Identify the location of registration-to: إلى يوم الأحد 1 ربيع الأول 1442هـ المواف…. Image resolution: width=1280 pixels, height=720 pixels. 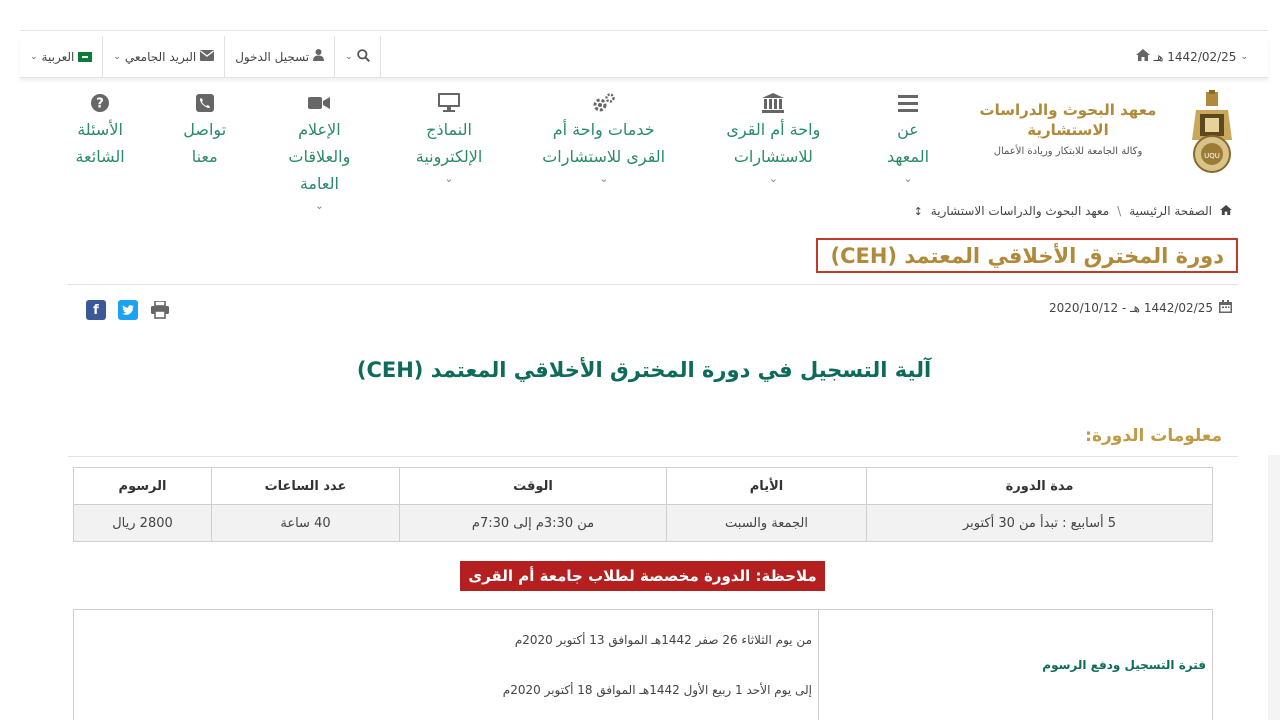
(657, 690).